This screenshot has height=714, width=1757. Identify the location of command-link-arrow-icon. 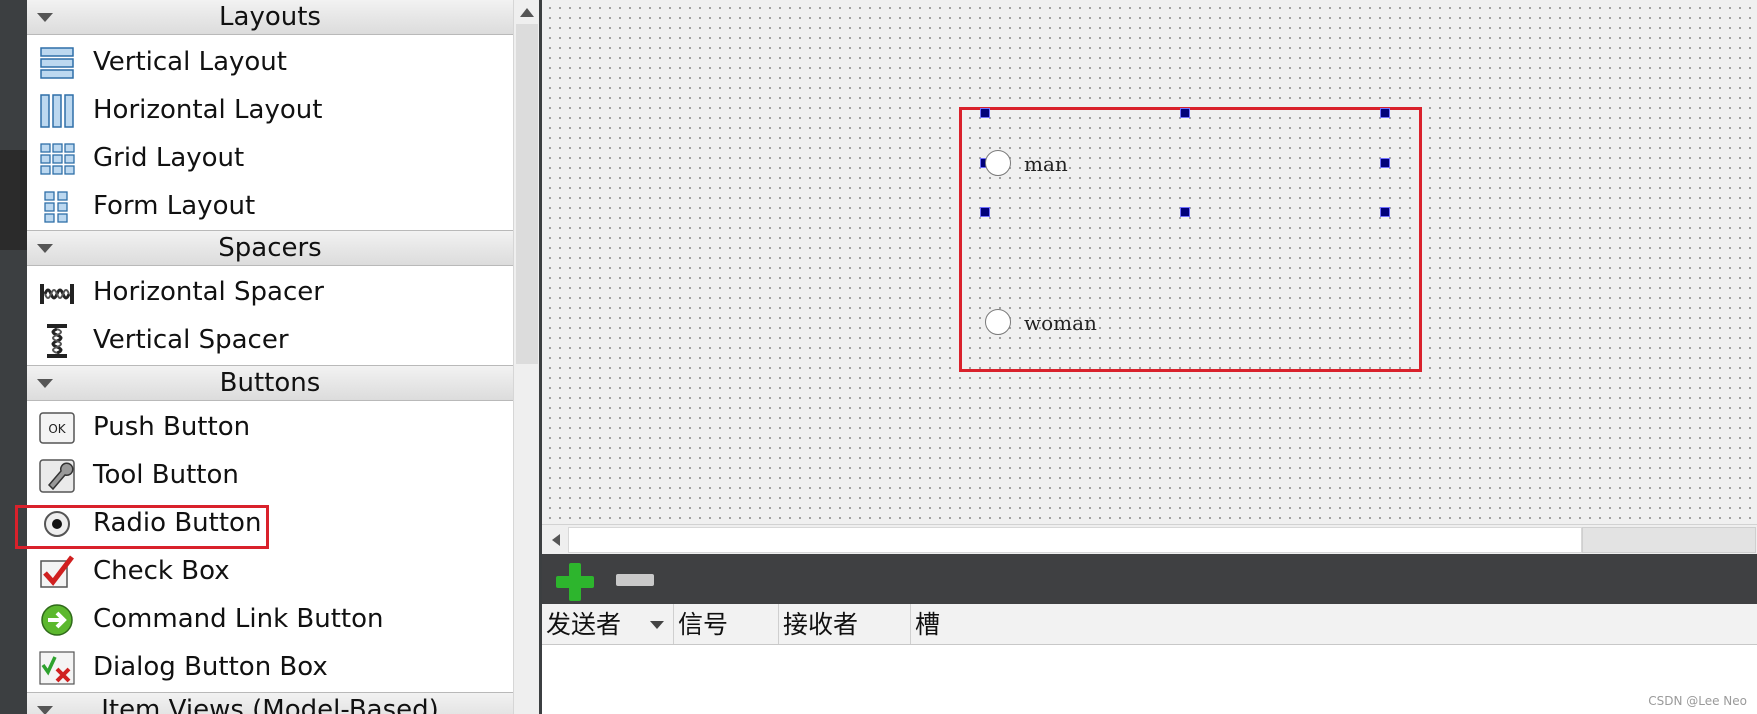
(57, 620).